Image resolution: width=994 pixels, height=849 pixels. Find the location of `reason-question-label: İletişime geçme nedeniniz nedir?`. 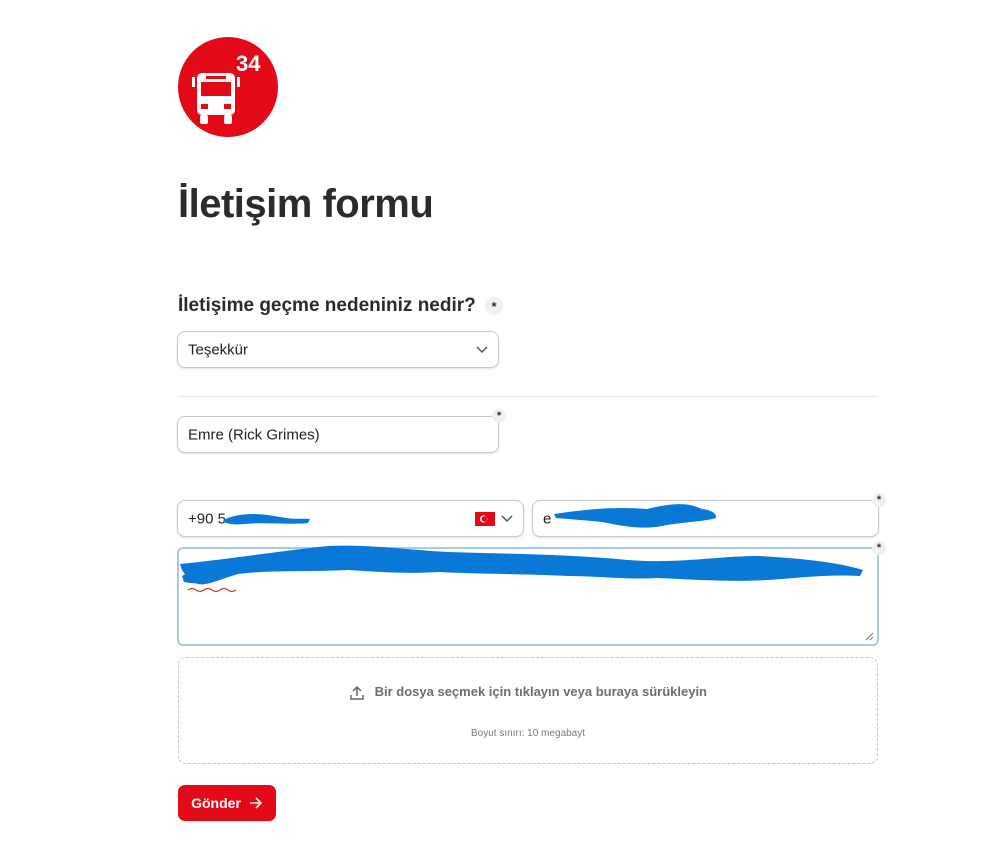

reason-question-label: İletişime geçme nedeniniz nedir? is located at coordinates (327, 305).